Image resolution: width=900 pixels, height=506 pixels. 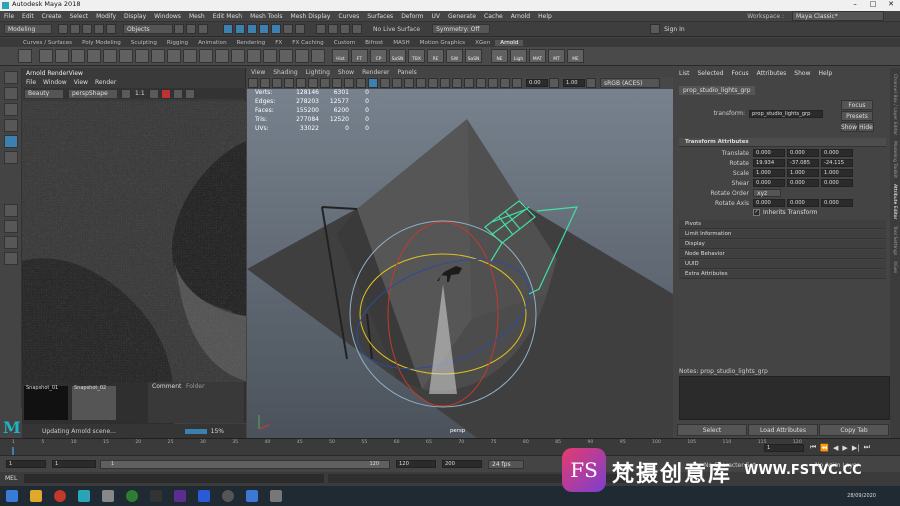 I want to click on section-node-behavior: Node Behavior, so click(x=782, y=254).